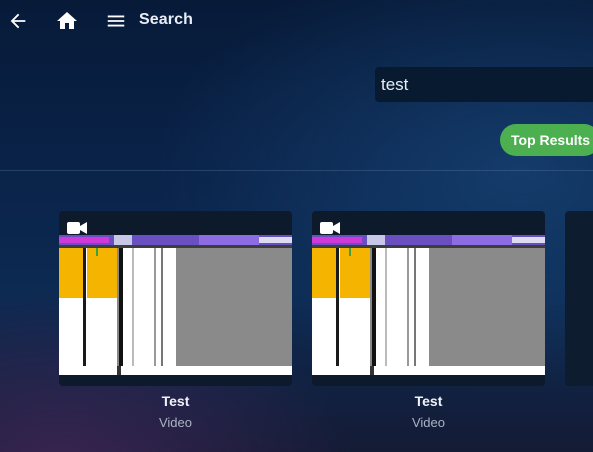 The height and width of the screenshot is (452, 593). What do you see at coordinates (296, 170) in the screenshot?
I see `divider` at bounding box center [296, 170].